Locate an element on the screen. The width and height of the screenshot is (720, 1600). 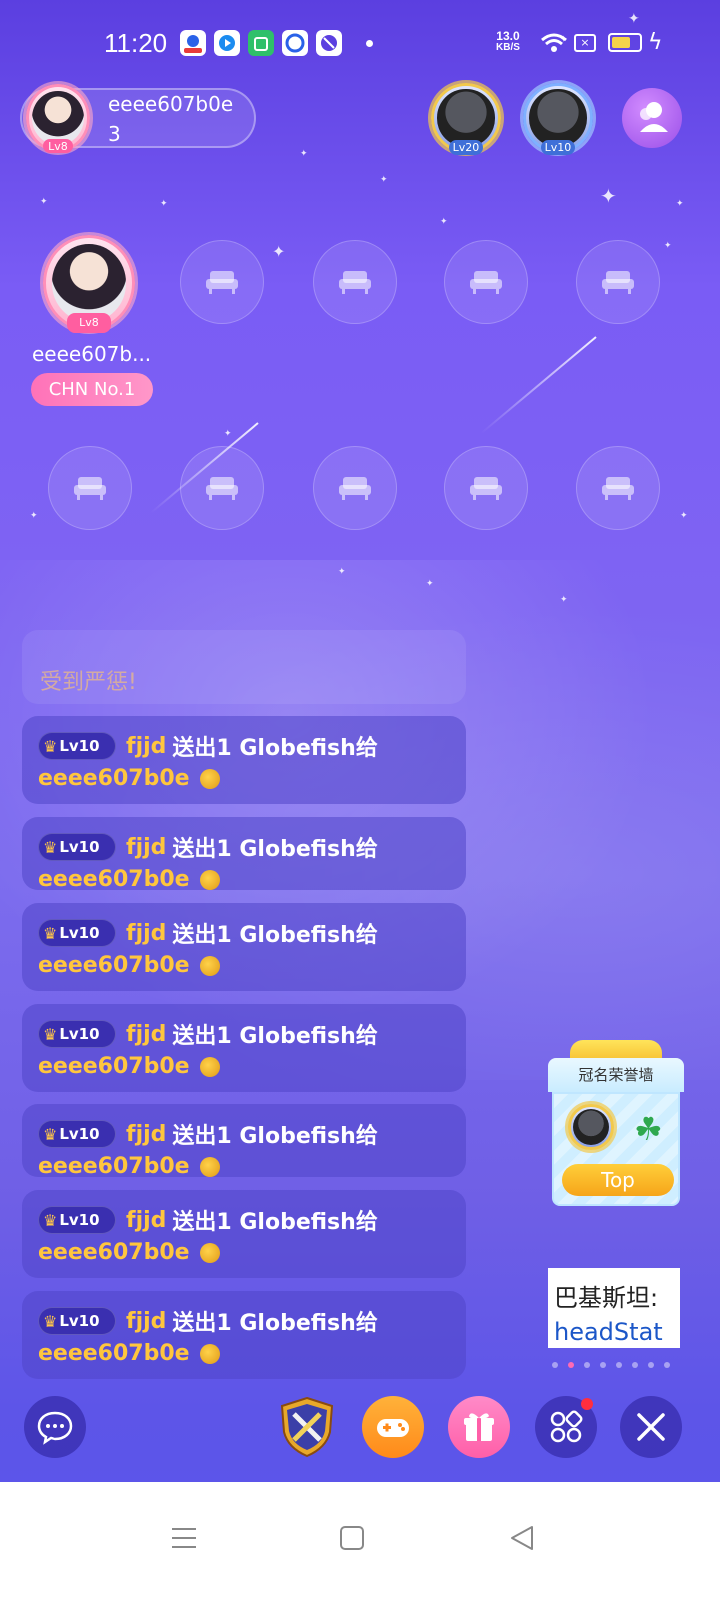
system-notice-message: 受到严惩! is located at coordinates (244, 667).